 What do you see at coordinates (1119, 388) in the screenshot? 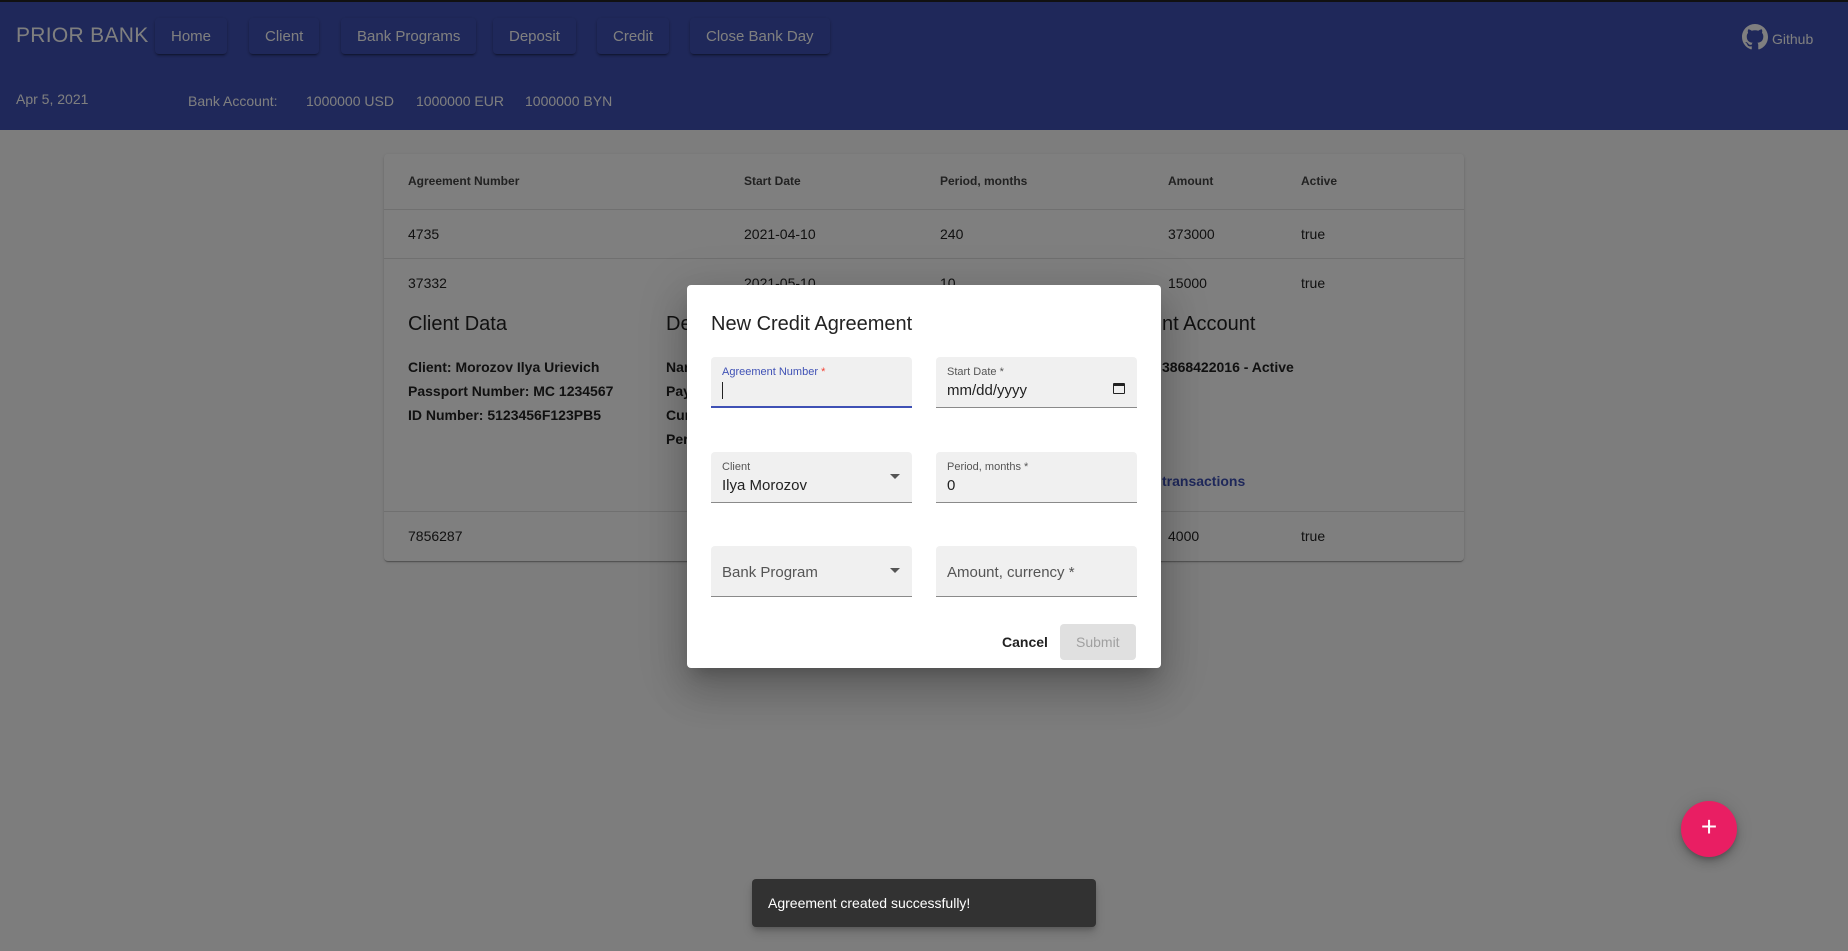
I see `calendar-icon` at bounding box center [1119, 388].